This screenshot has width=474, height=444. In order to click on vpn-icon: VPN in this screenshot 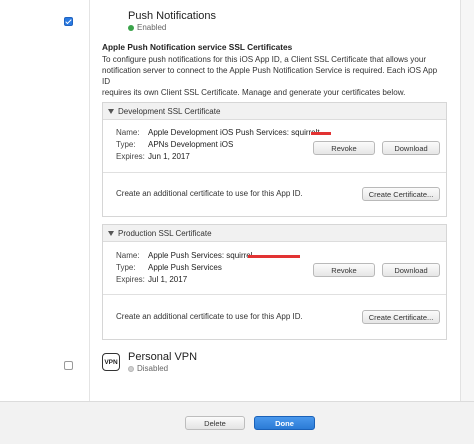, I will do `click(111, 362)`.